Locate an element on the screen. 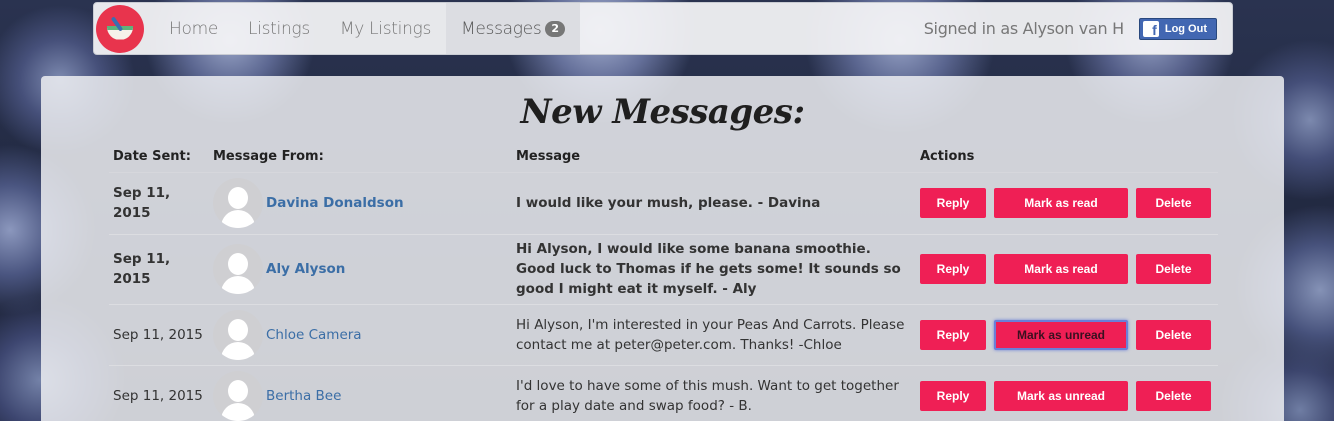 Image resolution: width=1334 pixels, height=421 pixels. header-actions: Actions is located at coordinates (1067, 158).